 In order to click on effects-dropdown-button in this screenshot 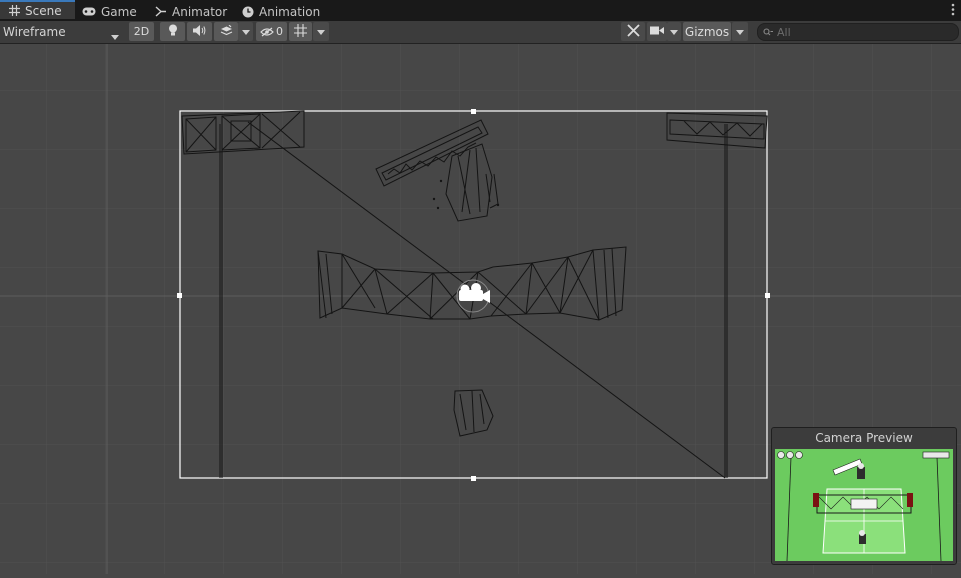, I will do `click(245, 31)`.